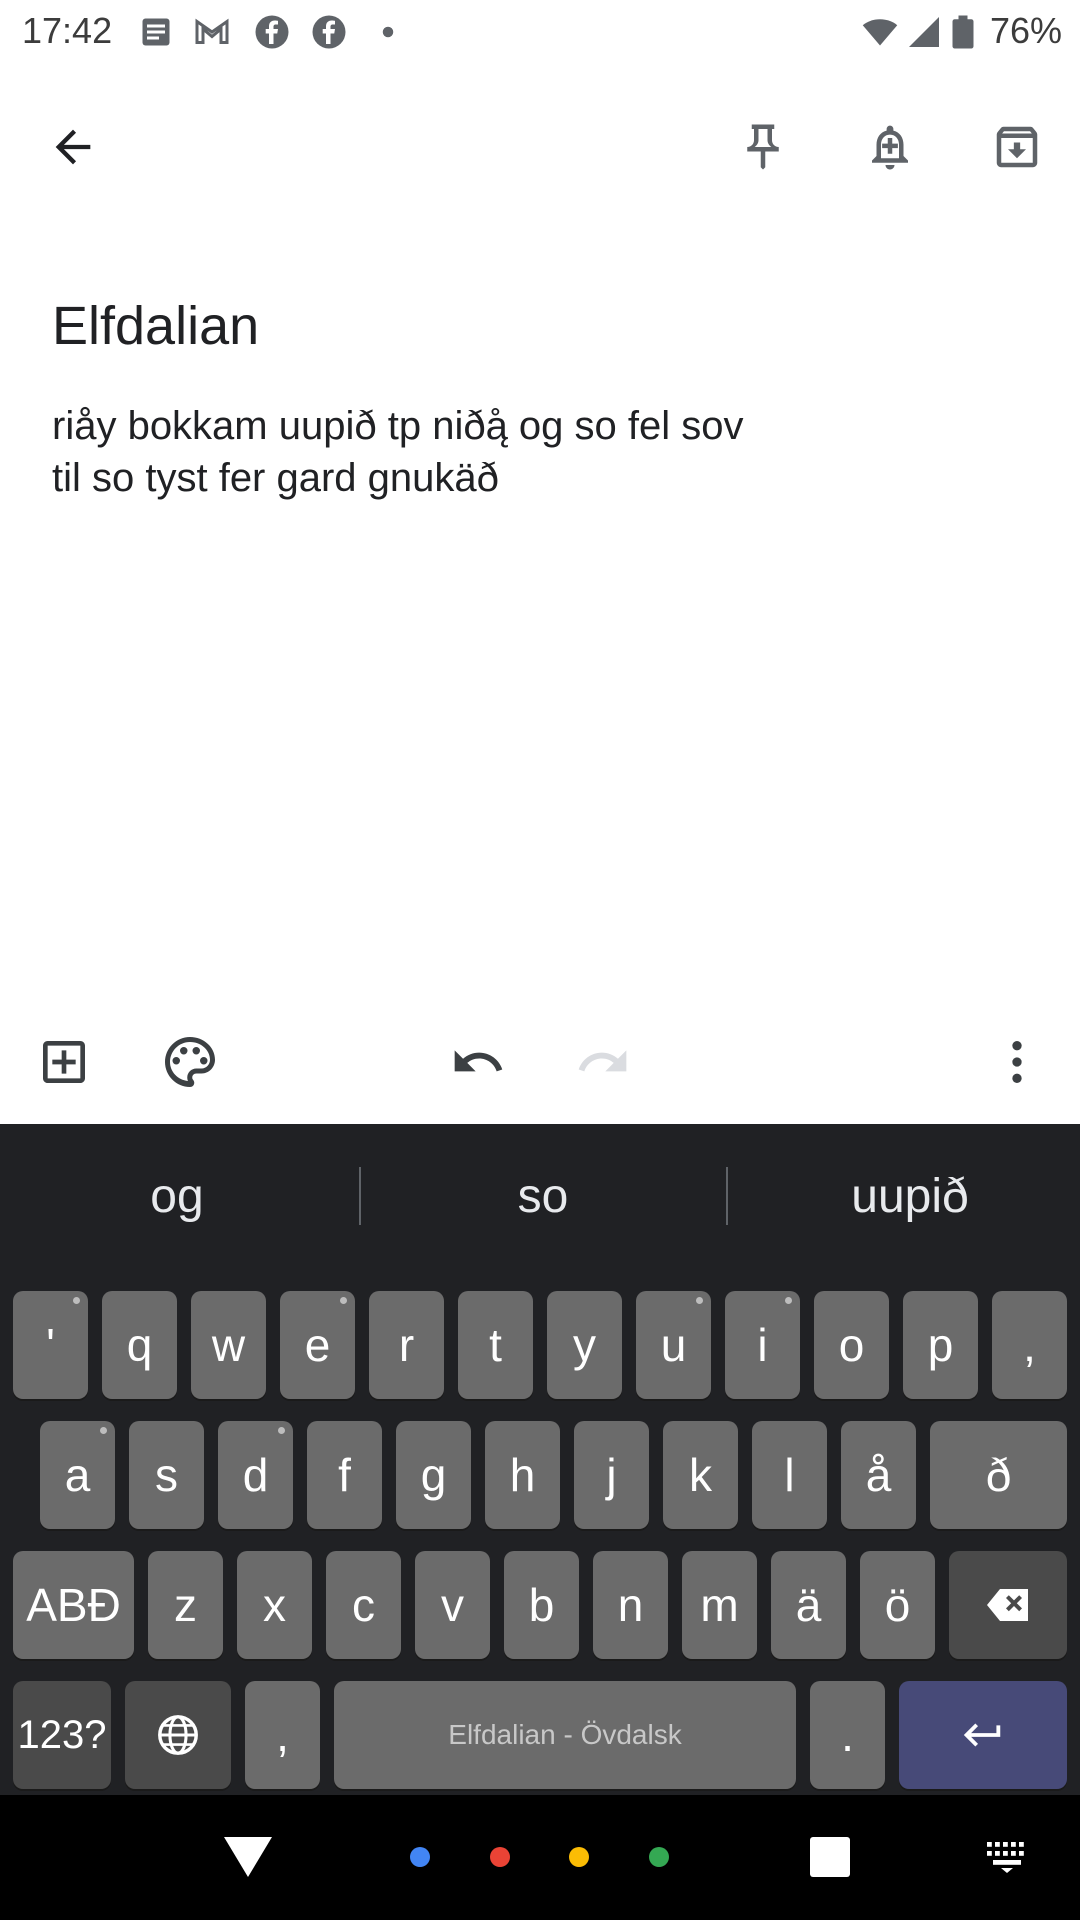  Describe the element at coordinates (847, 1735) in the screenshot. I see `key-period: .` at that location.